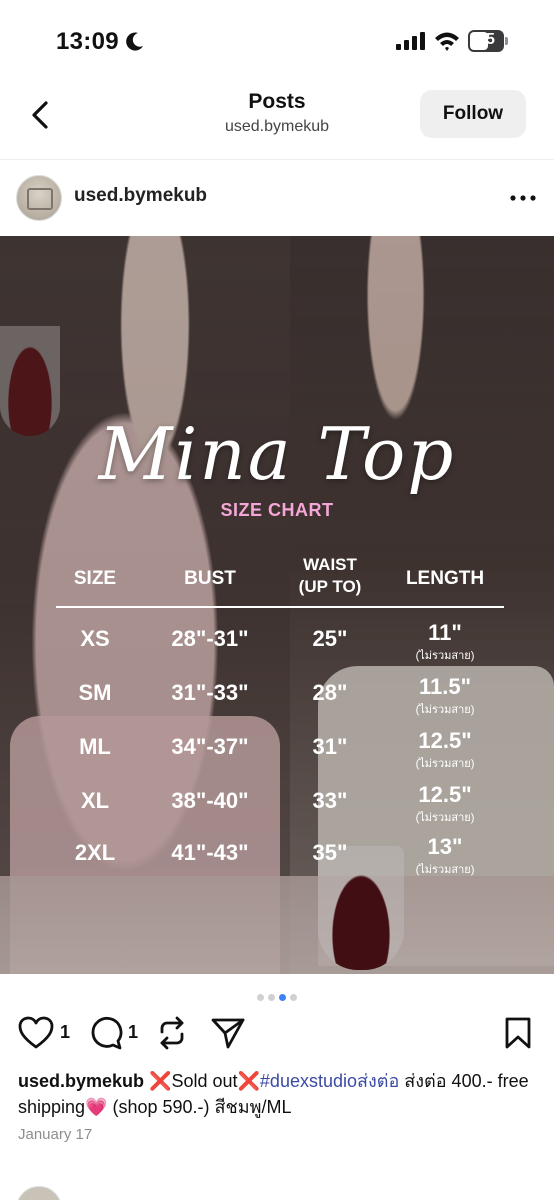 The height and width of the screenshot is (1200, 554). I want to click on waist-cell: 35", so click(330, 852).